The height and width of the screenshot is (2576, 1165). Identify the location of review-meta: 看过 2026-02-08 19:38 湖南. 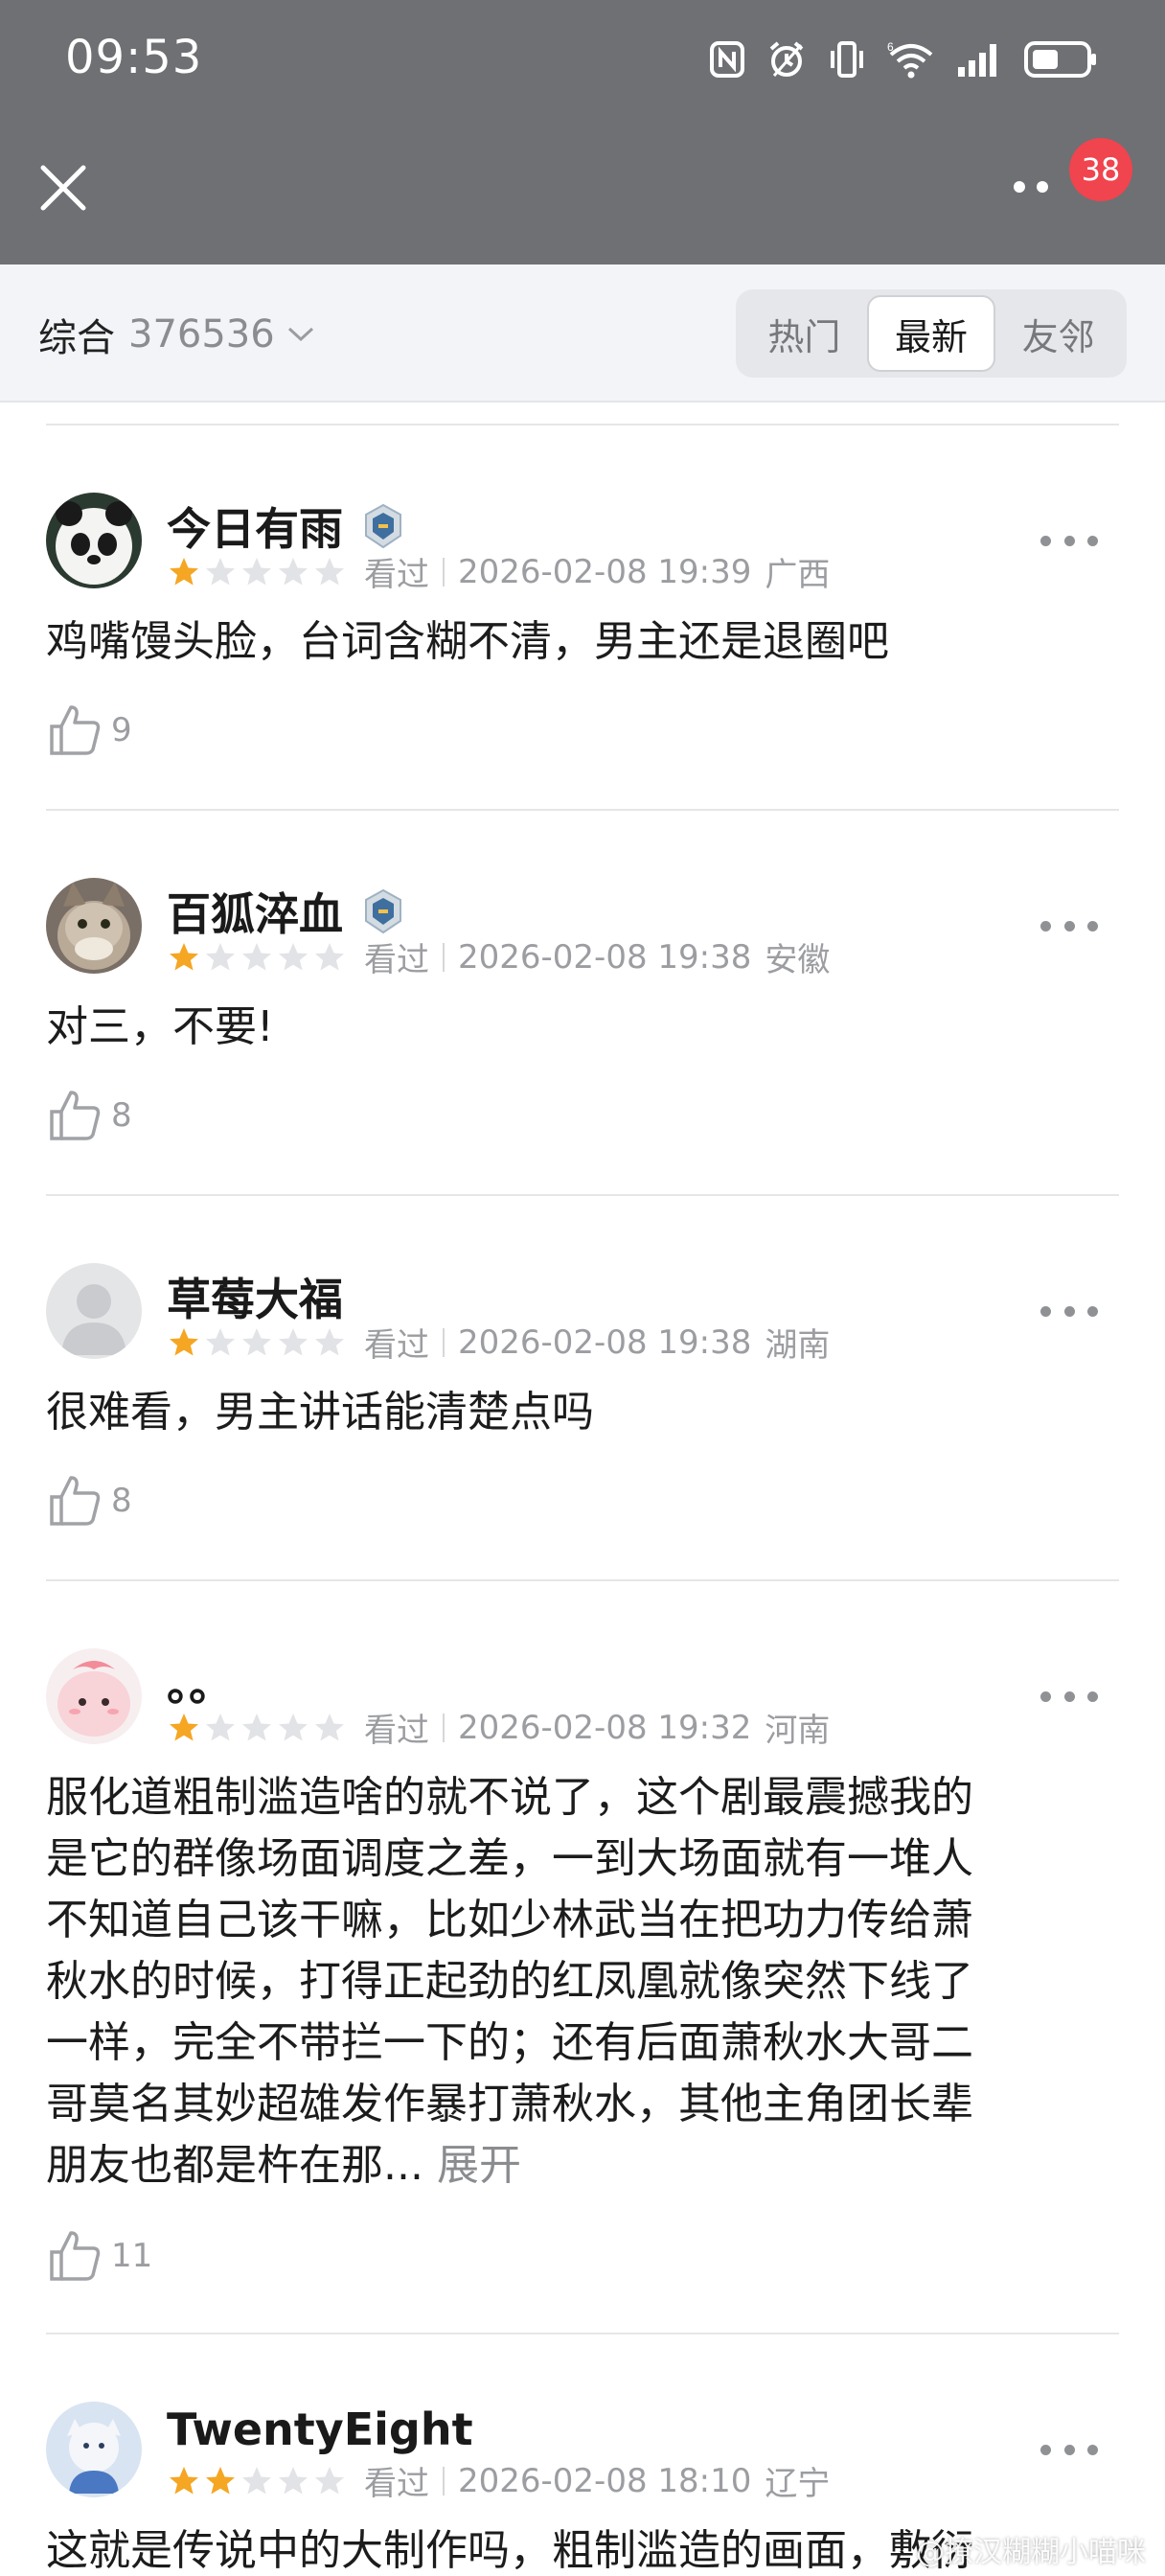
(499, 1342).